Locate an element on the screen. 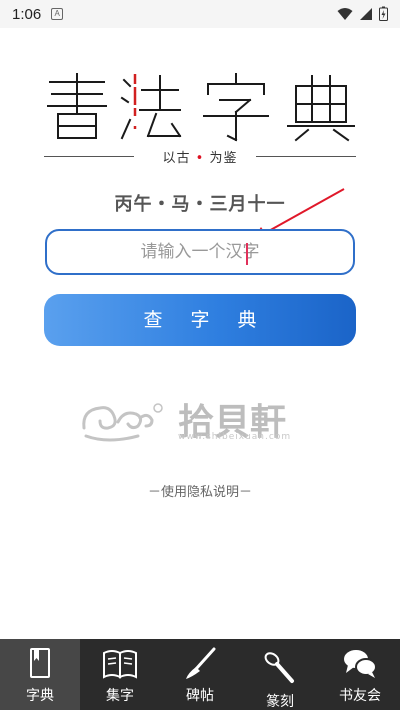 The height and width of the screenshot is (710, 400). wifi-icon is located at coordinates (345, 13).